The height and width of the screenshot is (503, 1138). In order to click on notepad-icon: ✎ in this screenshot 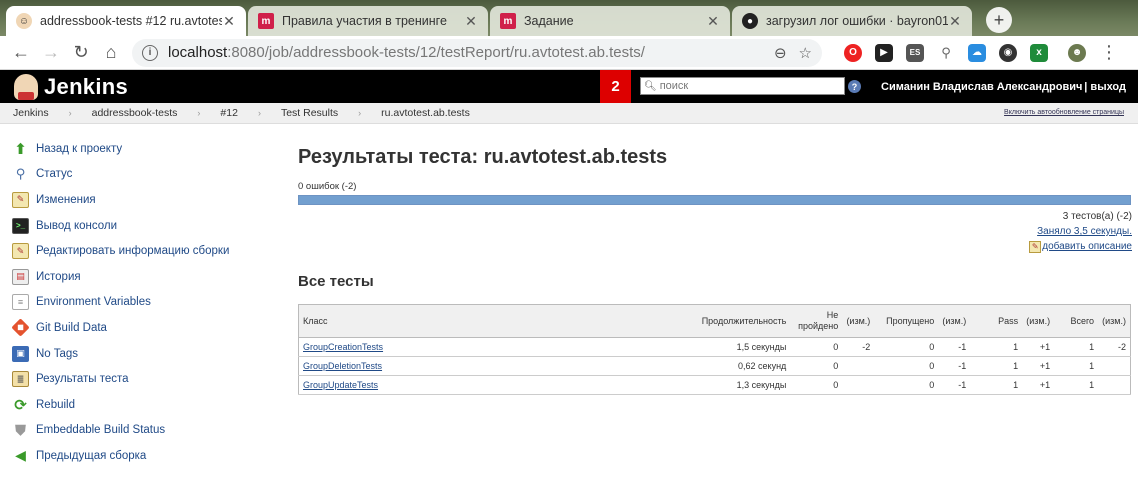, I will do `click(20, 199)`.